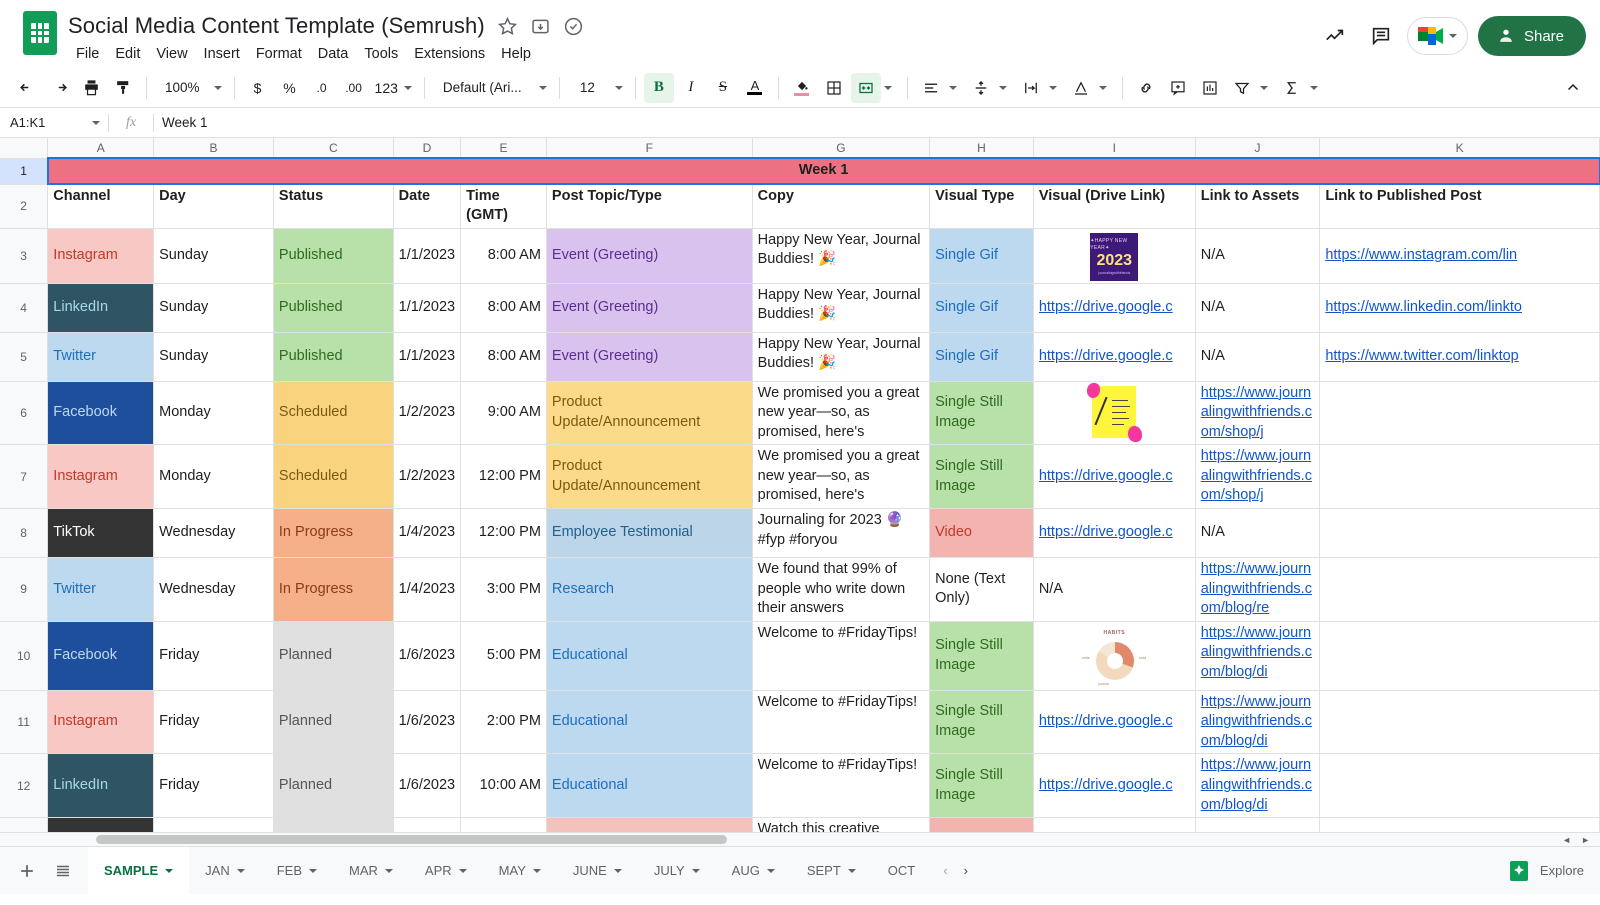  Describe the element at coordinates (503, 655) in the screenshot. I see `cell-time: 5:00 PM` at that location.